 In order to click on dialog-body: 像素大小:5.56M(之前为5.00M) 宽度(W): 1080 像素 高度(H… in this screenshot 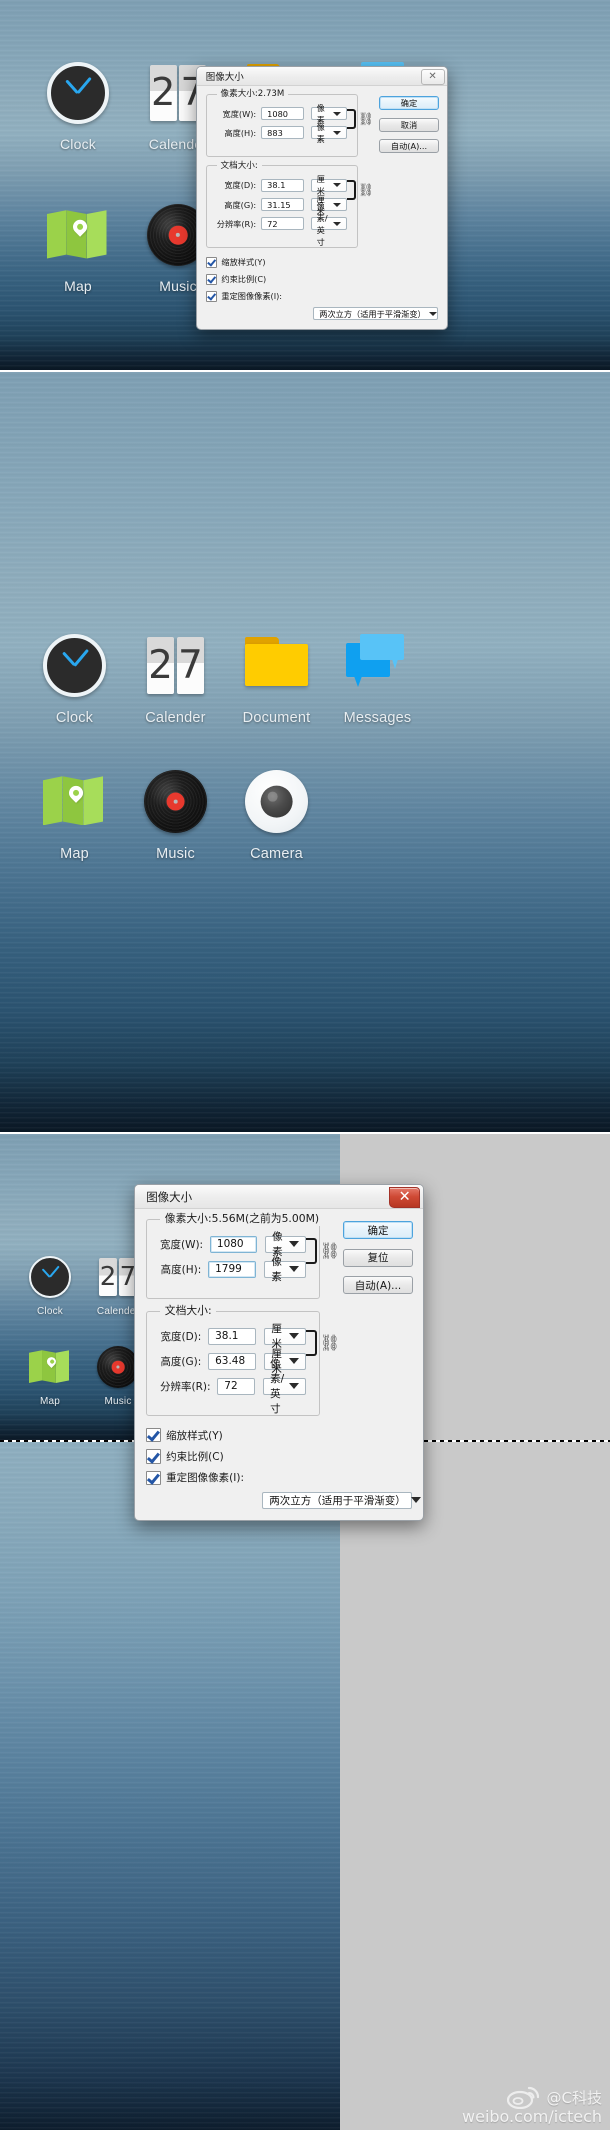, I will do `click(279, 1364)`.